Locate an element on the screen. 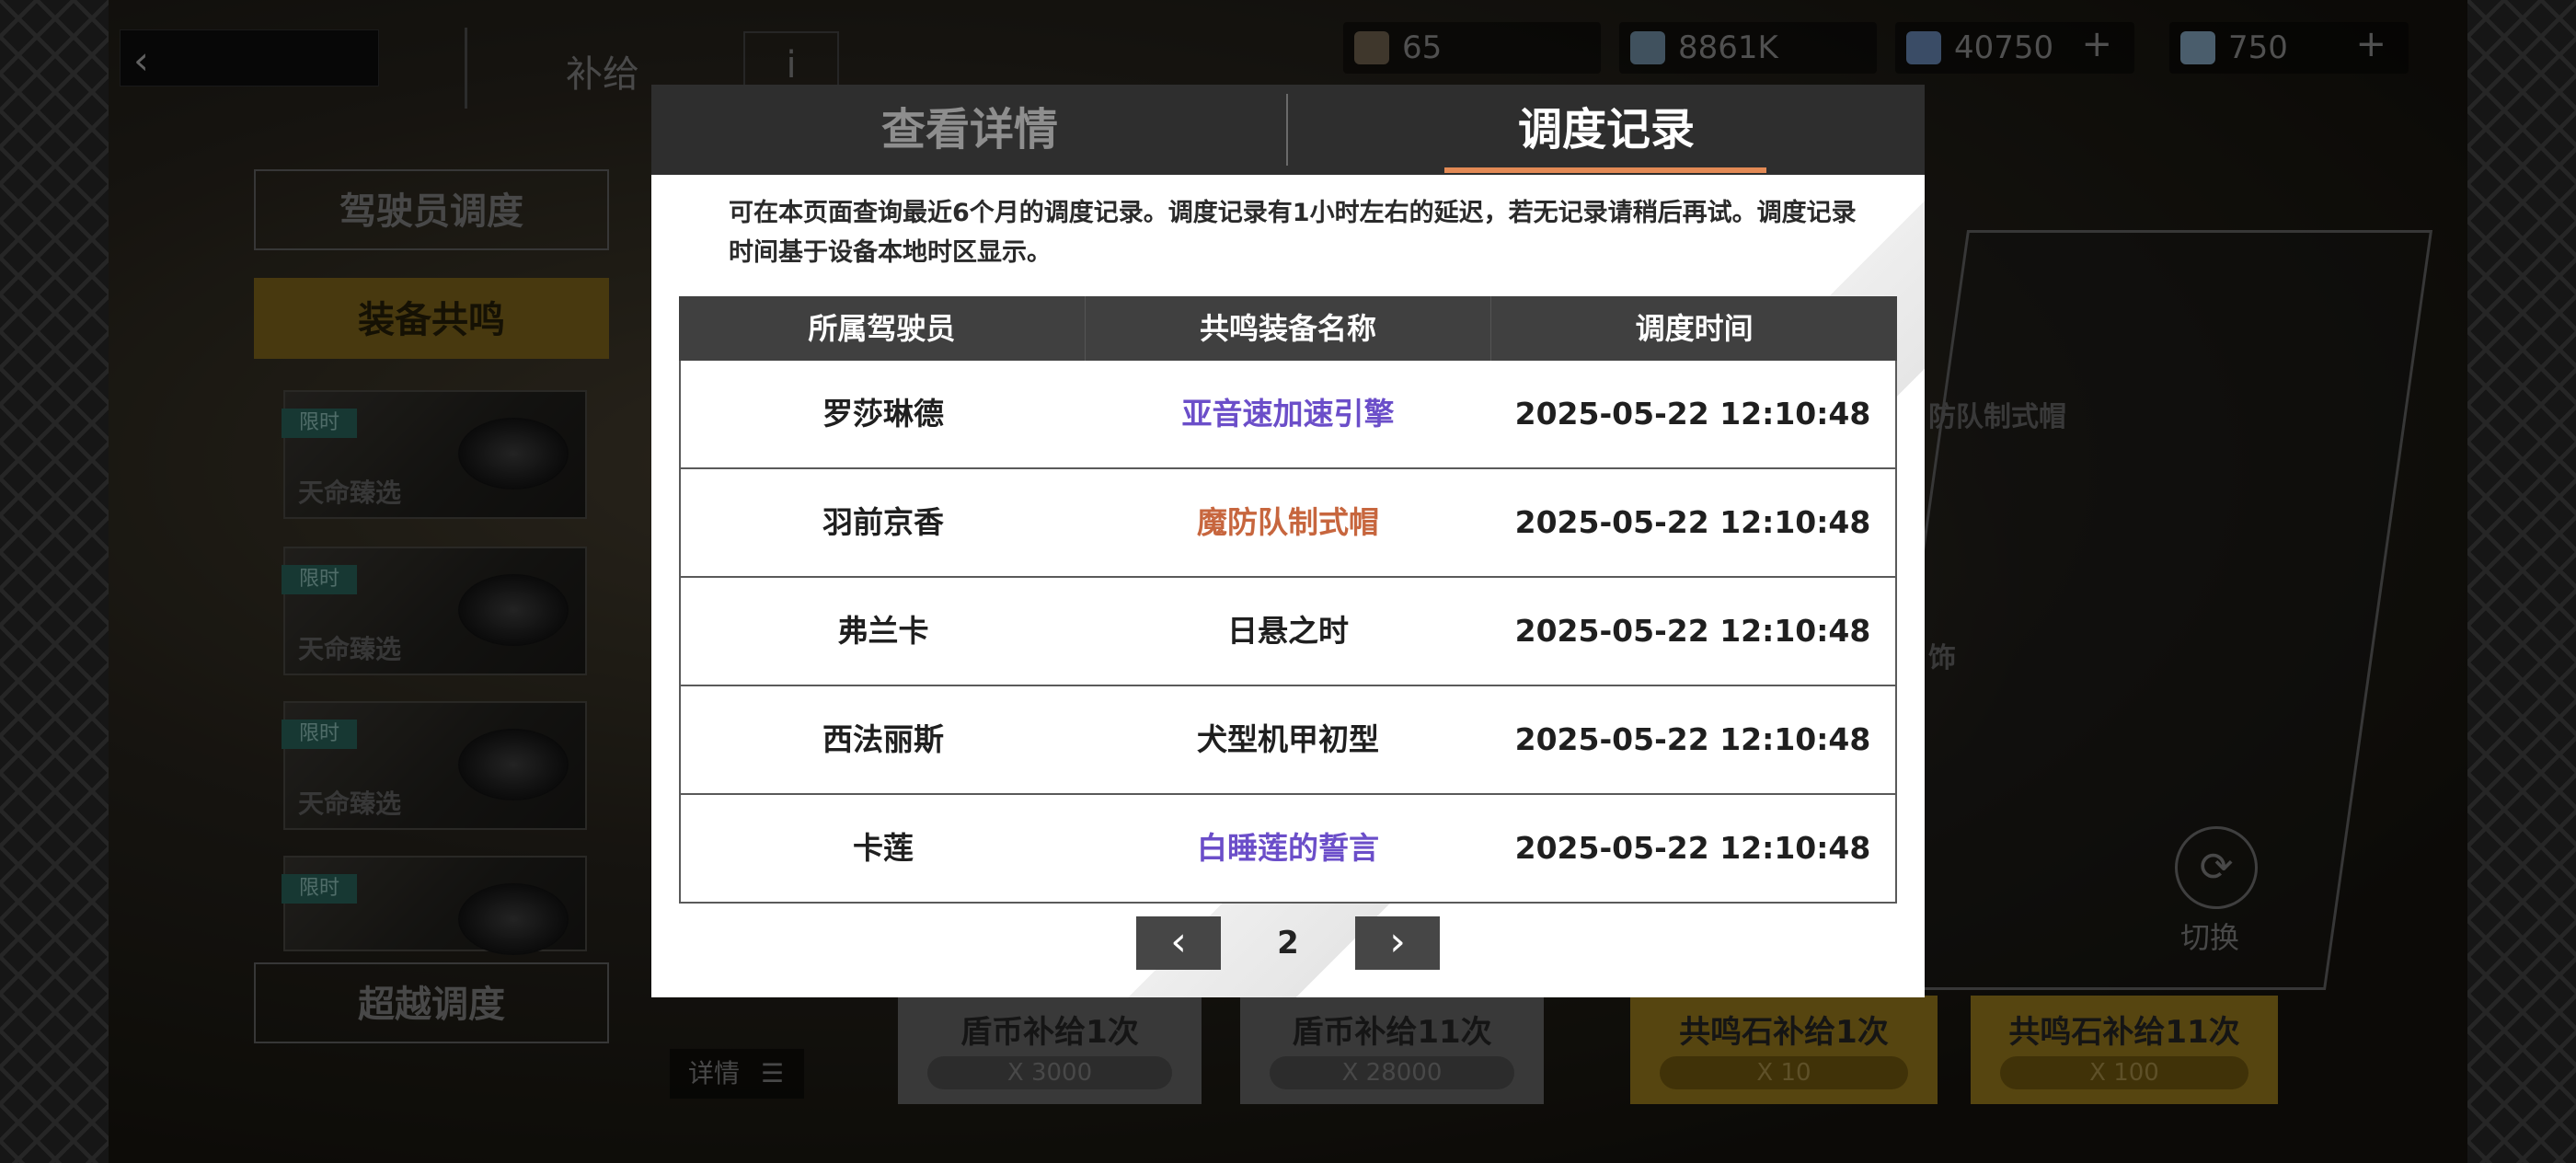 The width and height of the screenshot is (2576, 1163). equipment-cell: 犬型机甲初型 is located at coordinates (1288, 739).